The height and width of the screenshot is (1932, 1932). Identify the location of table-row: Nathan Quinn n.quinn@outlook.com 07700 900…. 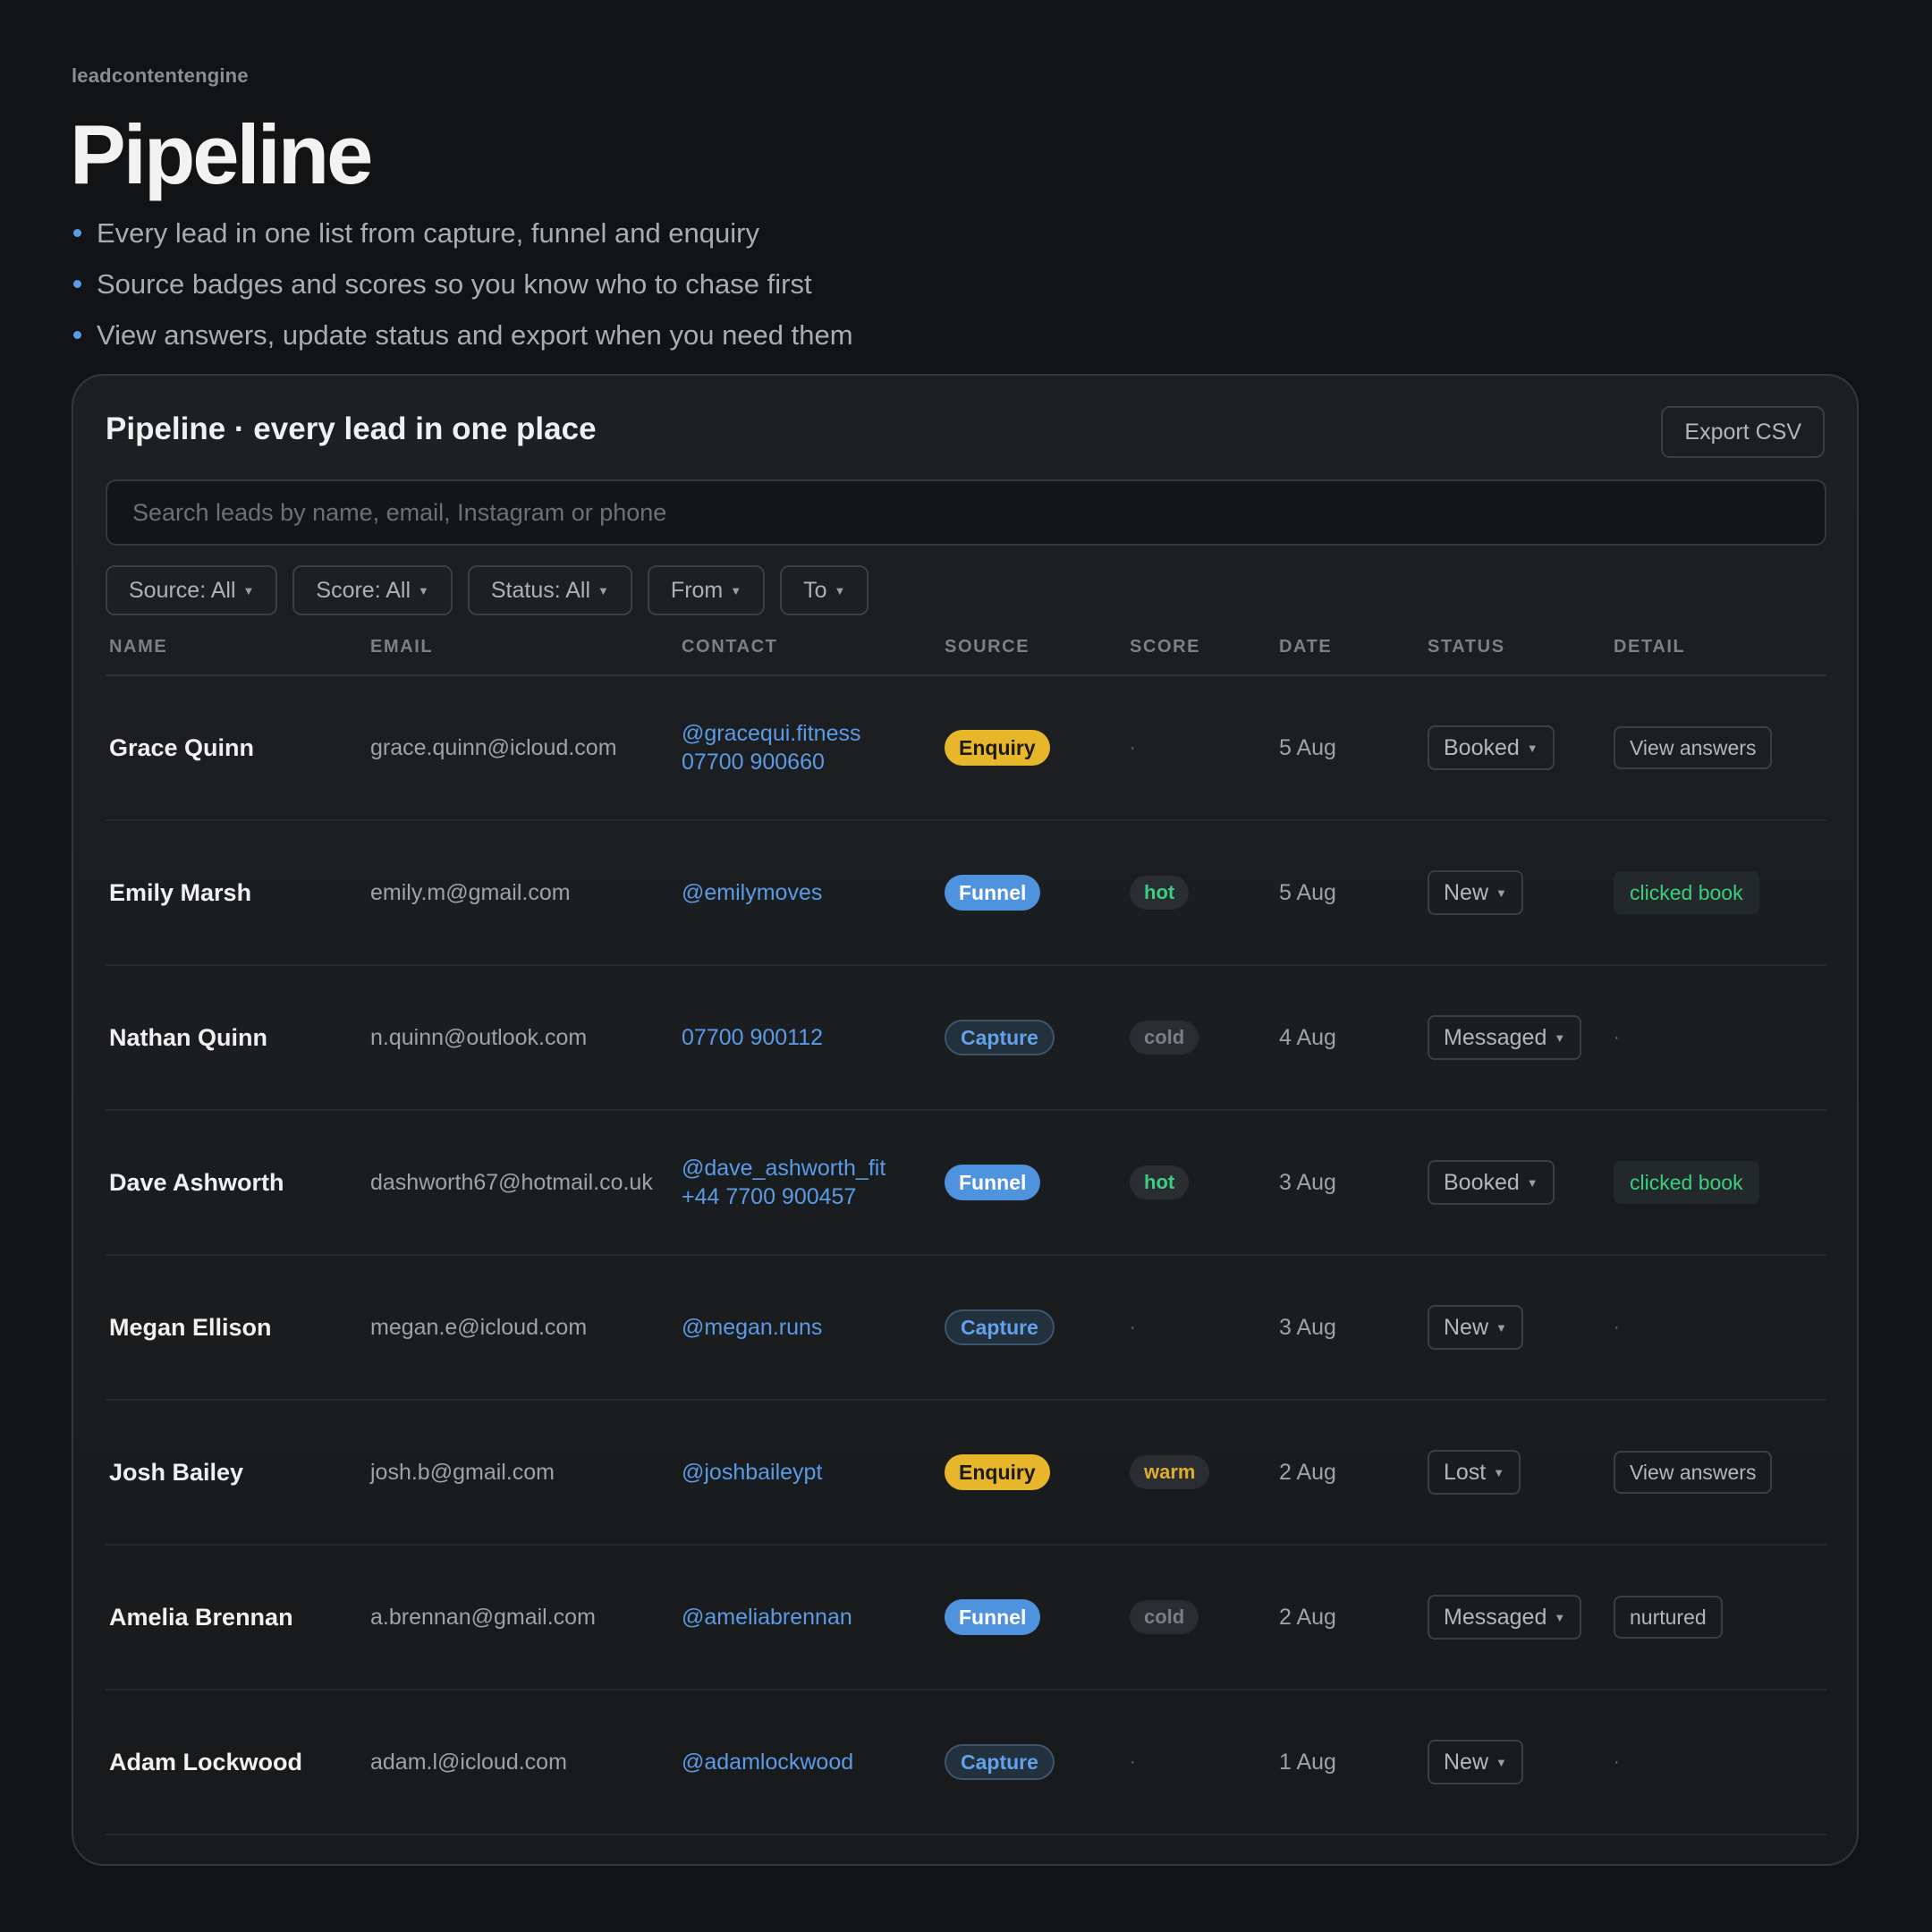
(966, 1038).